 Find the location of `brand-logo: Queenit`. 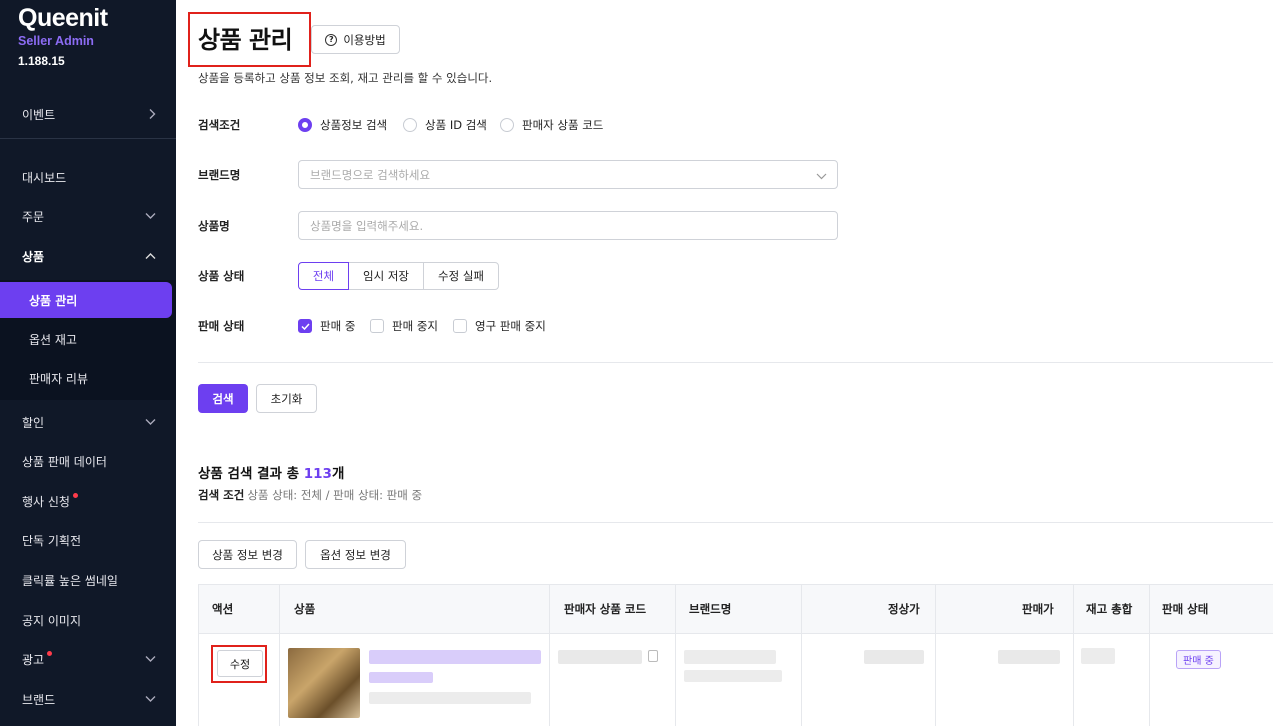

brand-logo: Queenit is located at coordinates (63, 18).